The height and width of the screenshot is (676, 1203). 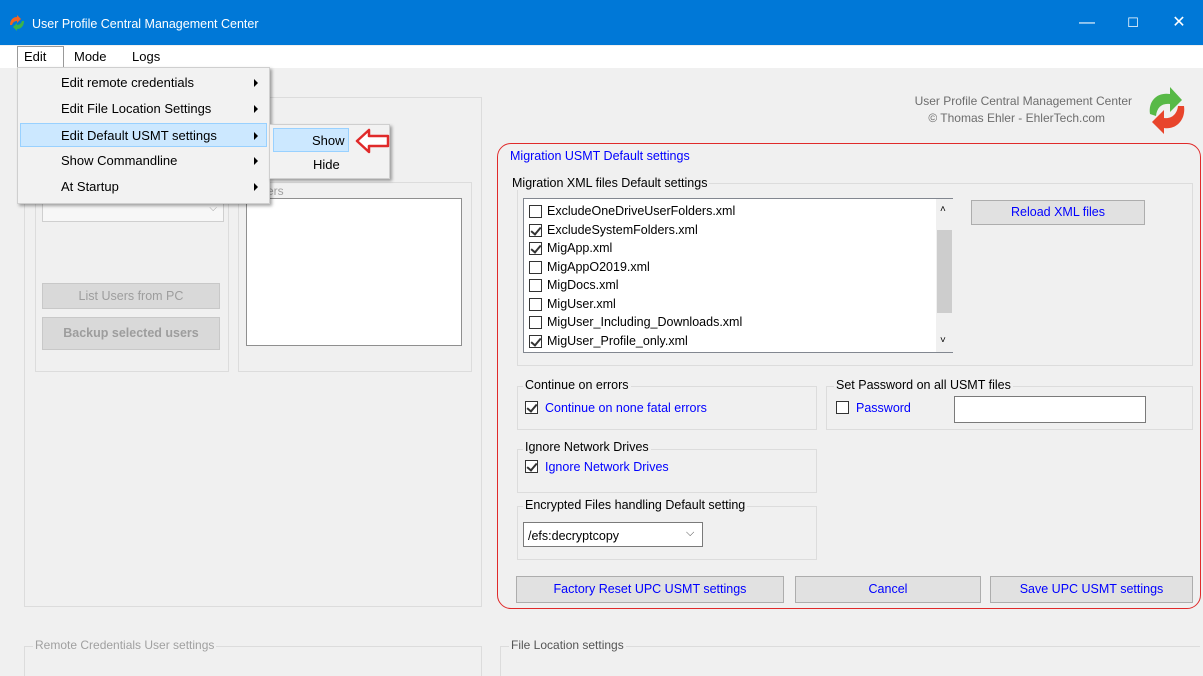 I want to click on menu-logs: Logs, so click(x=146, y=57).